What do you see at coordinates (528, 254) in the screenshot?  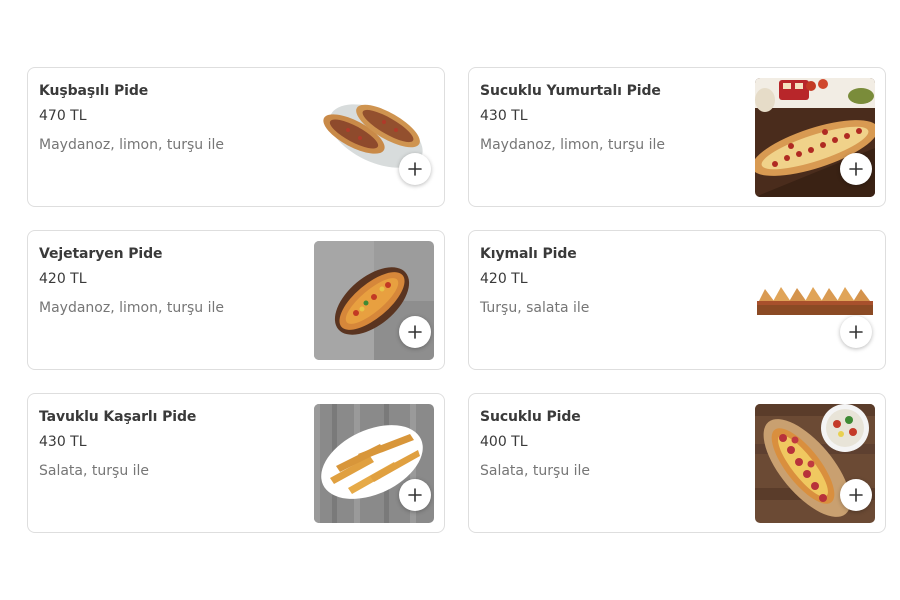 I see `menu-item-name: Kıymalı Pide` at bounding box center [528, 254].